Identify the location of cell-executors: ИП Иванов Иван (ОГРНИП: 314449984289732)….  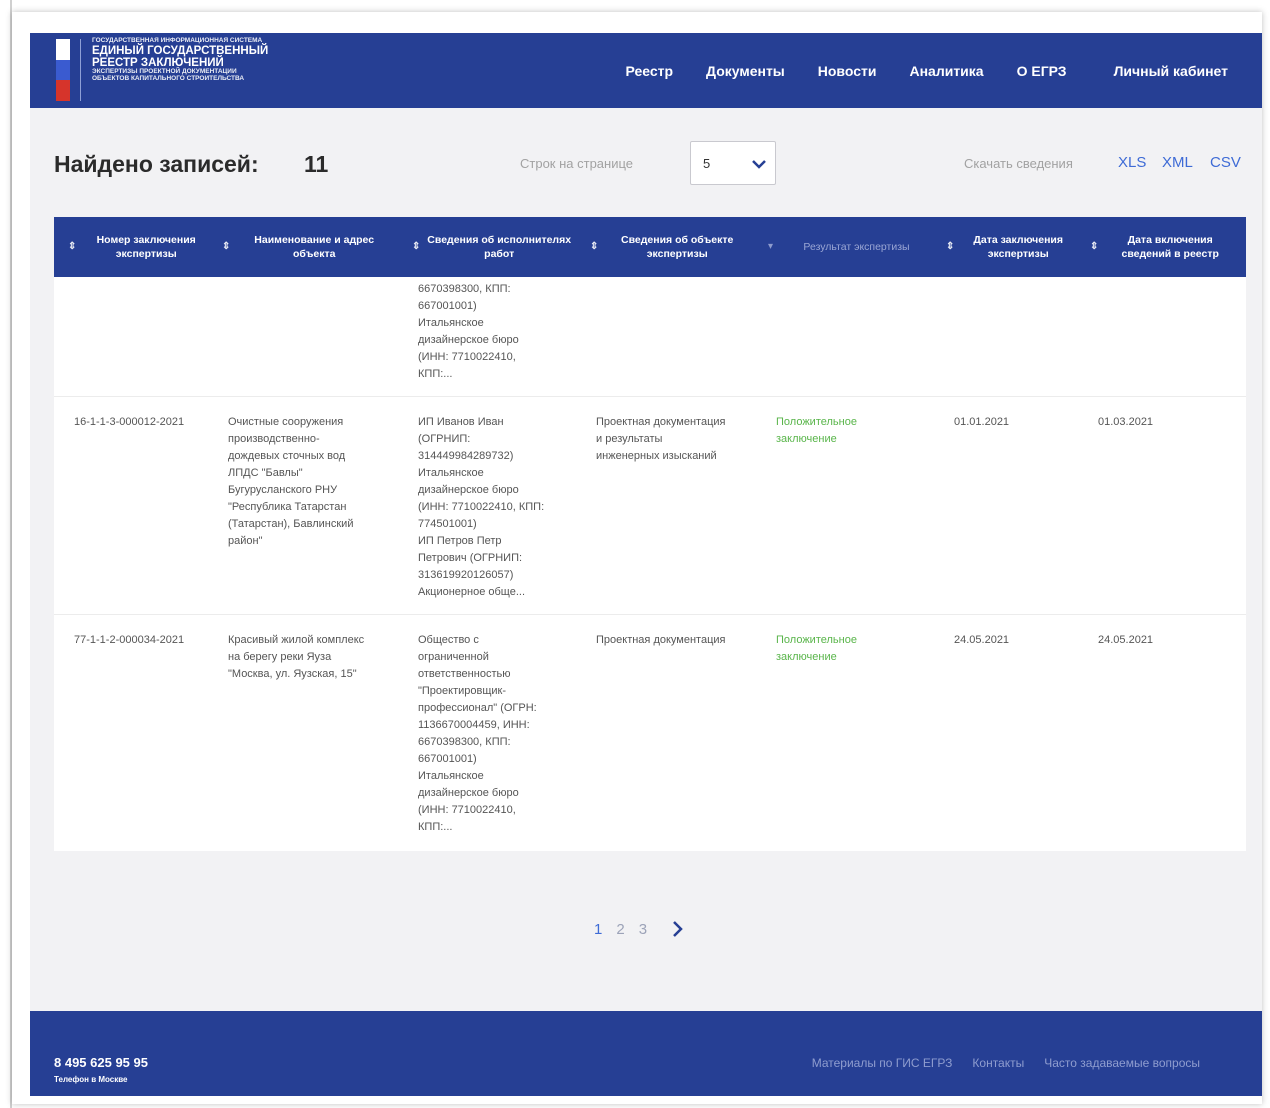
(481, 507).